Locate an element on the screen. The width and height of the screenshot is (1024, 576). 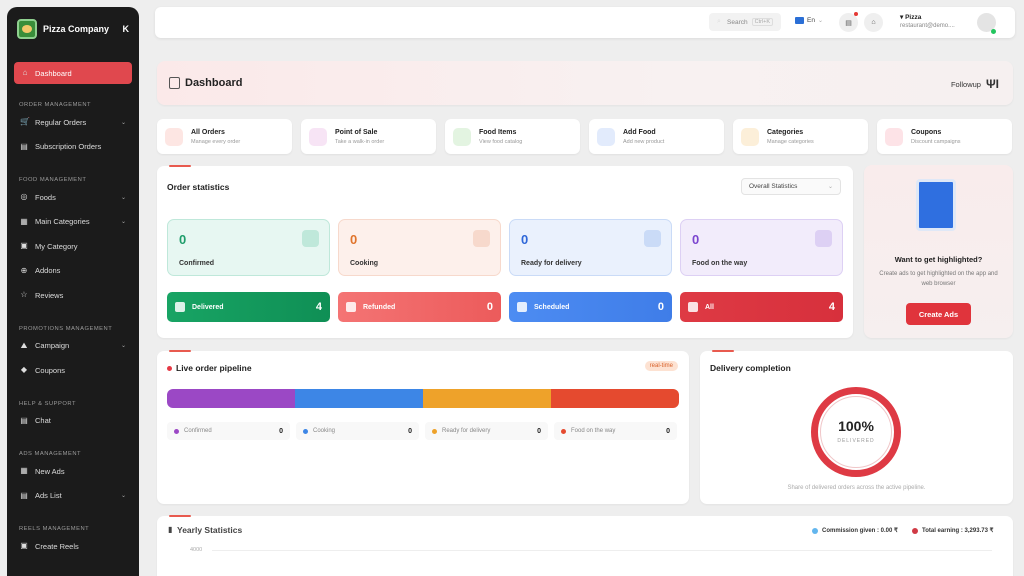
reels-icon: ▣ is located at coordinates (24, 546).